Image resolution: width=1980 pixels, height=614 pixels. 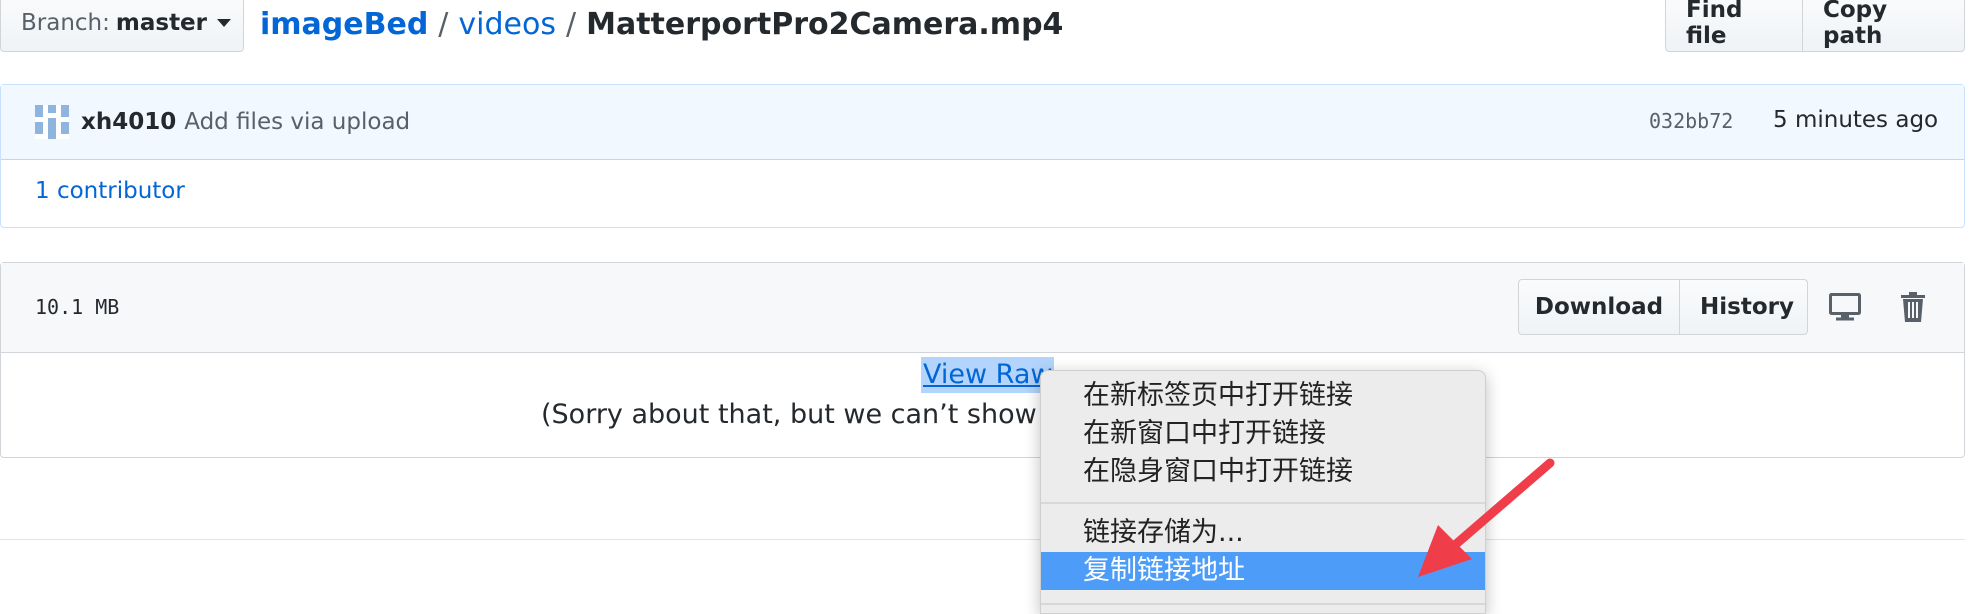 What do you see at coordinates (52, 122) in the screenshot?
I see `identicon-avatar` at bounding box center [52, 122].